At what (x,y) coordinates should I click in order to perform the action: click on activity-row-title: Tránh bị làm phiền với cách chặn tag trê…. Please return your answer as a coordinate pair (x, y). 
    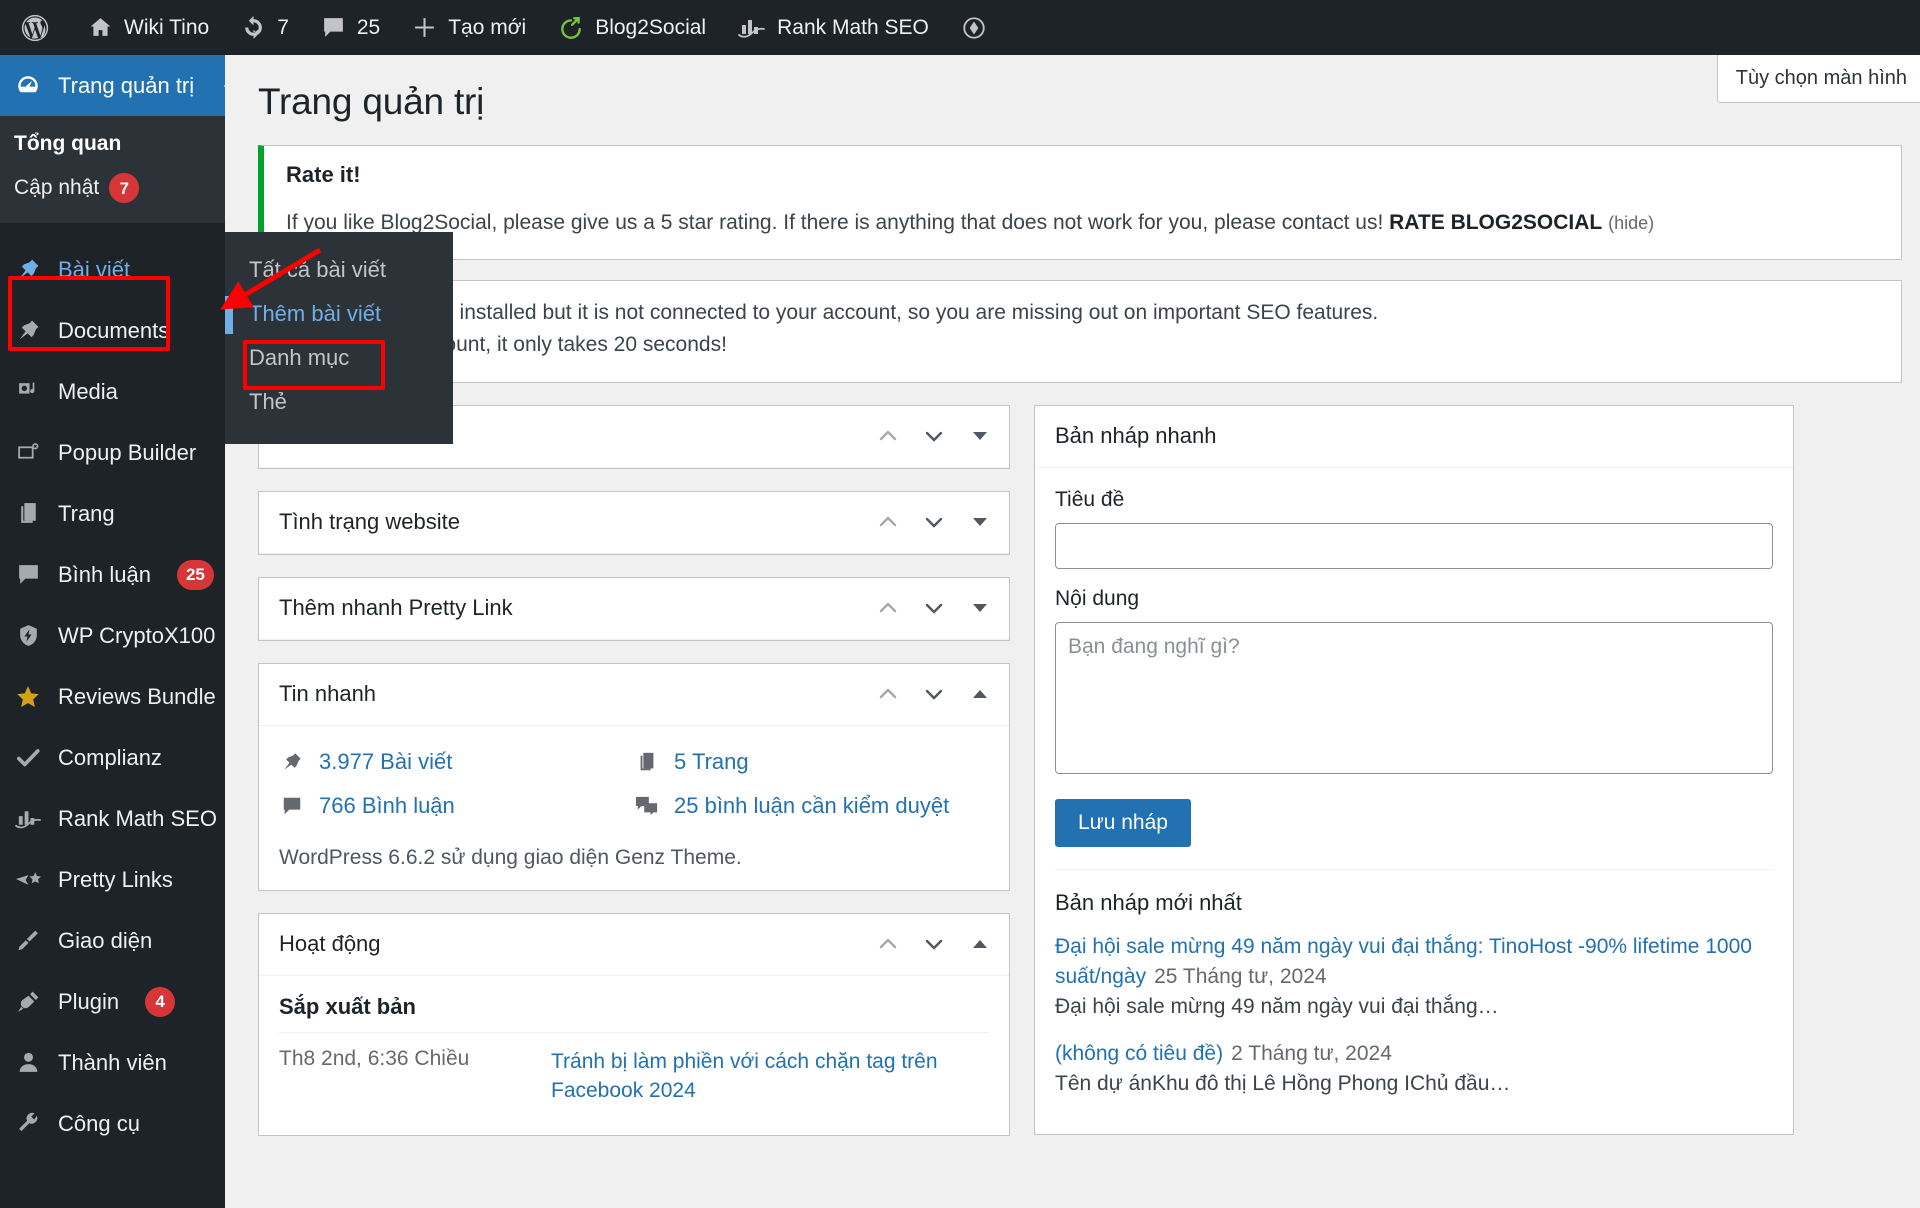
    Looking at the image, I should click on (770, 1076).